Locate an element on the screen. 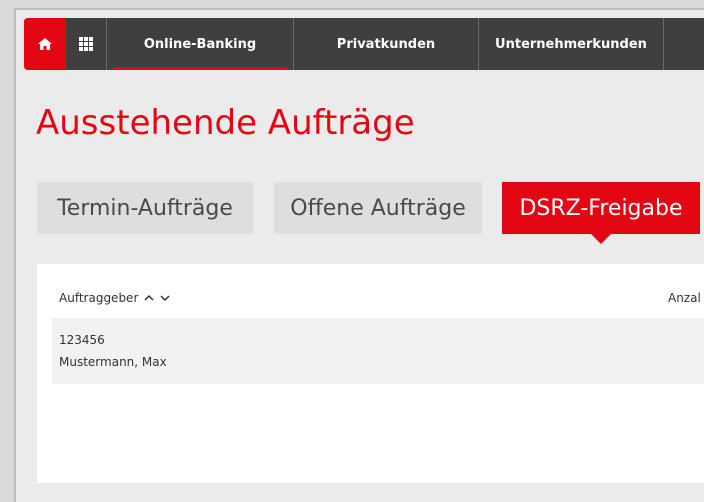  table-row is located at coordinates (378, 351).